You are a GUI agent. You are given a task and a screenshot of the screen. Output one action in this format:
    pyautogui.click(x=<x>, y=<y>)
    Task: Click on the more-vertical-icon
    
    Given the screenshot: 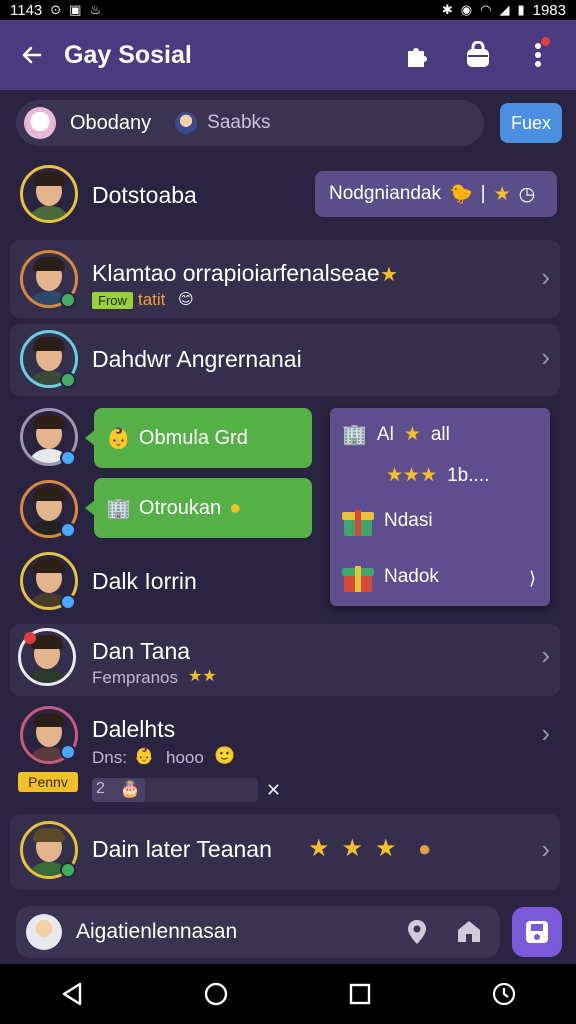 What is the action you would take?
    pyautogui.click(x=538, y=55)
    